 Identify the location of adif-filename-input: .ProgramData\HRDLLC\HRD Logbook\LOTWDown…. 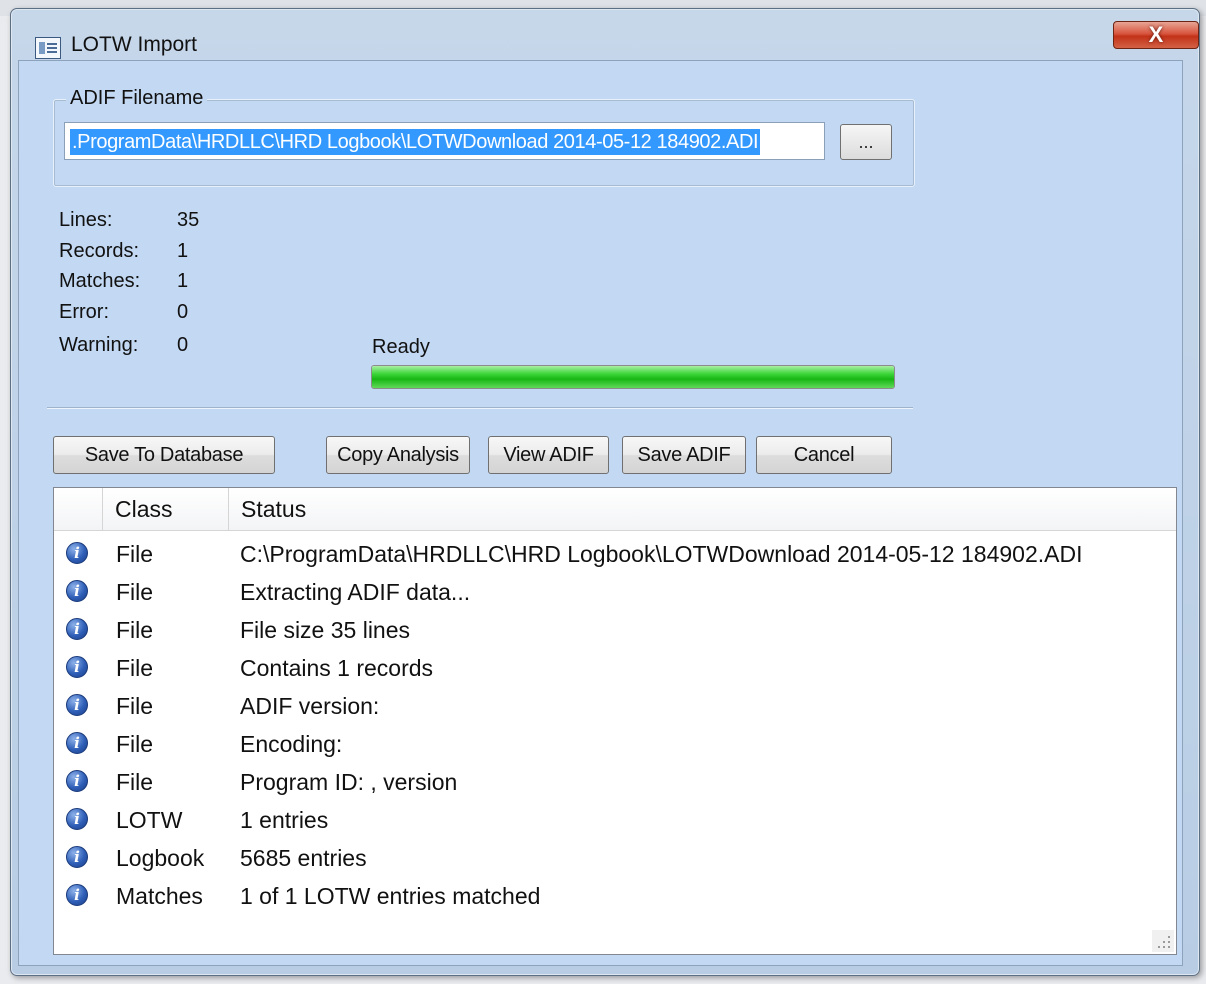
(444, 141).